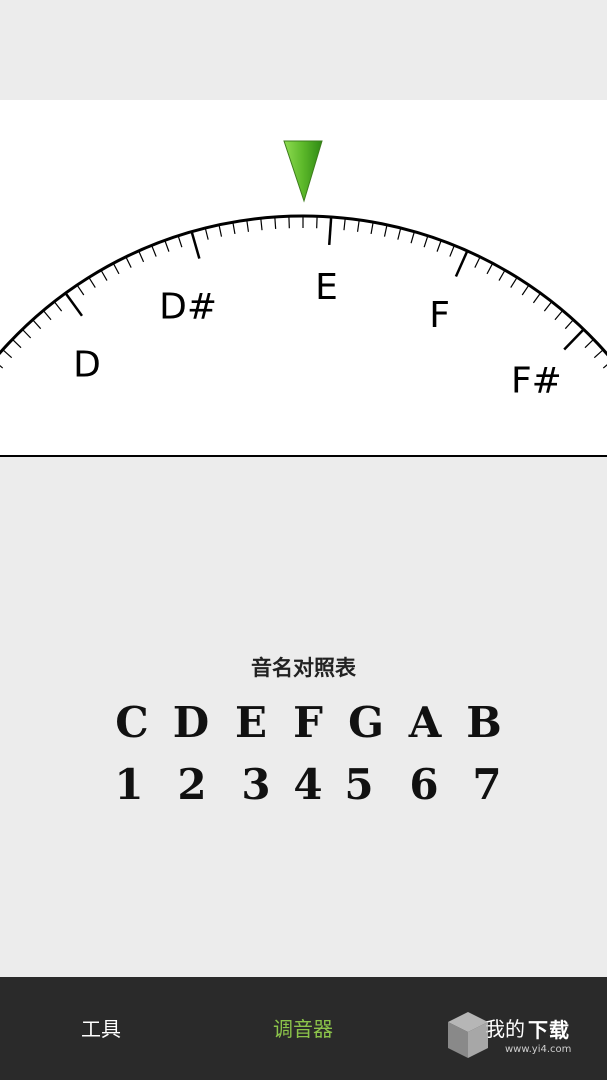 This screenshot has height=1080, width=607. I want to click on note-number: 6, so click(424, 784).